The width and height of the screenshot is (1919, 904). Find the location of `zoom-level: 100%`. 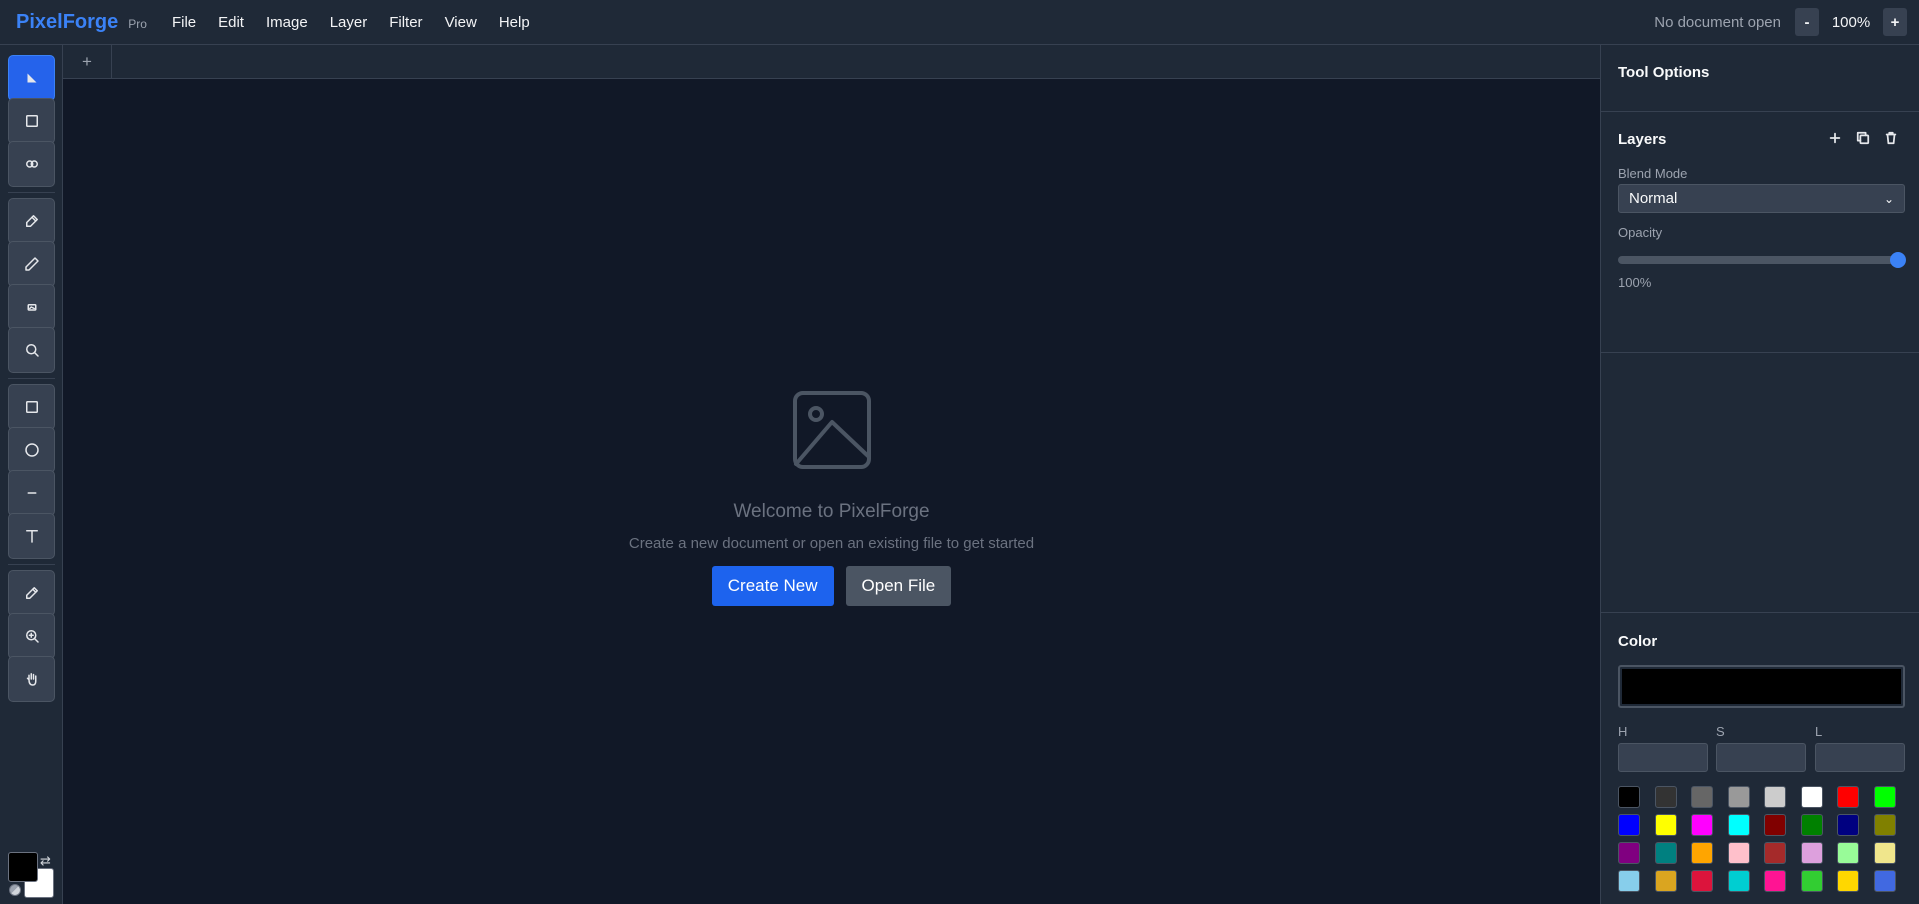

zoom-level: 100% is located at coordinates (1851, 22).